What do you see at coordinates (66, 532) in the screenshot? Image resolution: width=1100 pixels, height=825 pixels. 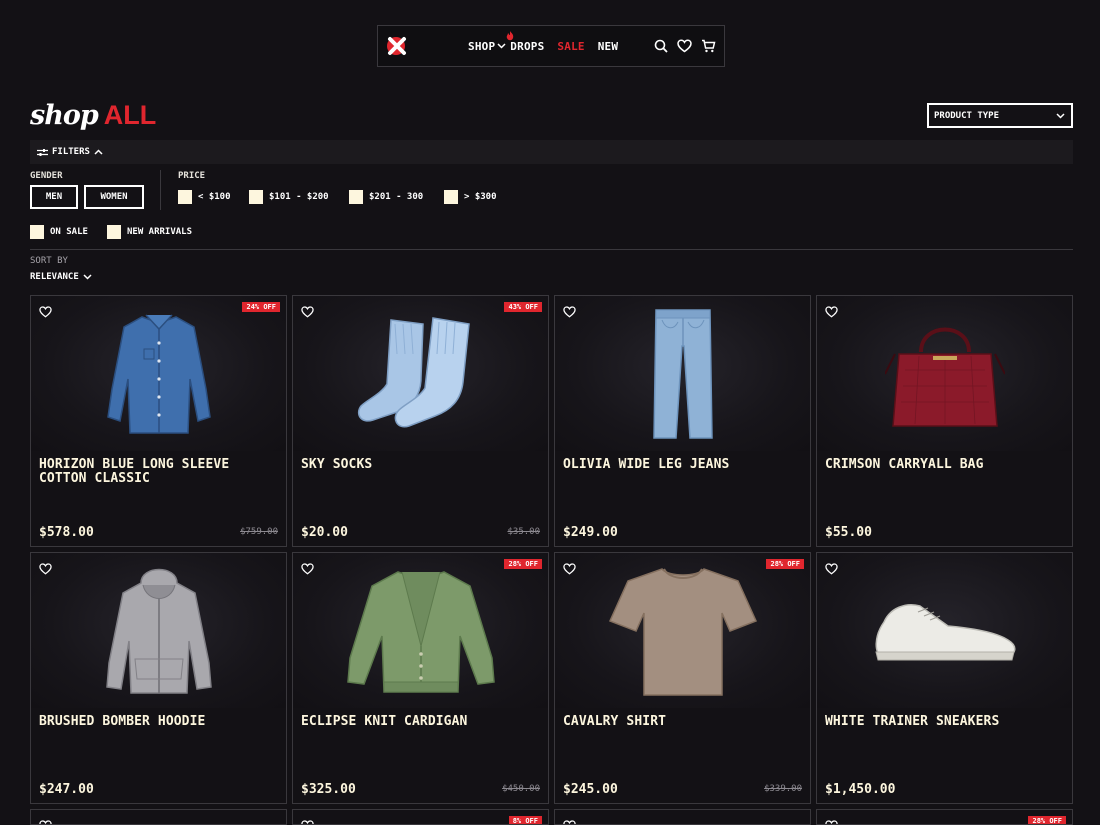 I see `product-price: $578.00` at bounding box center [66, 532].